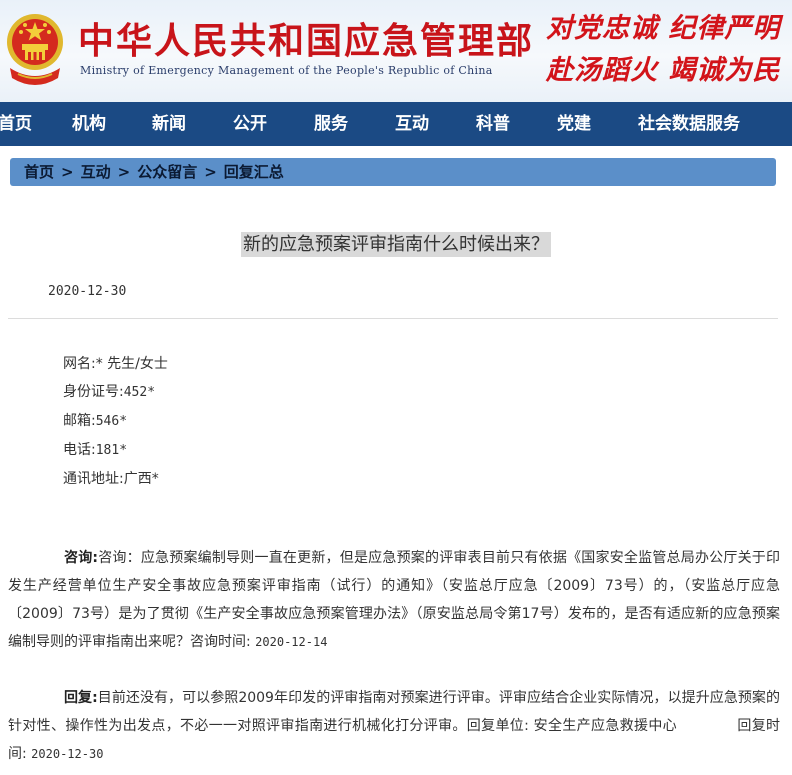  I want to click on nav-item-data-services: 社会数据服务, so click(689, 124).